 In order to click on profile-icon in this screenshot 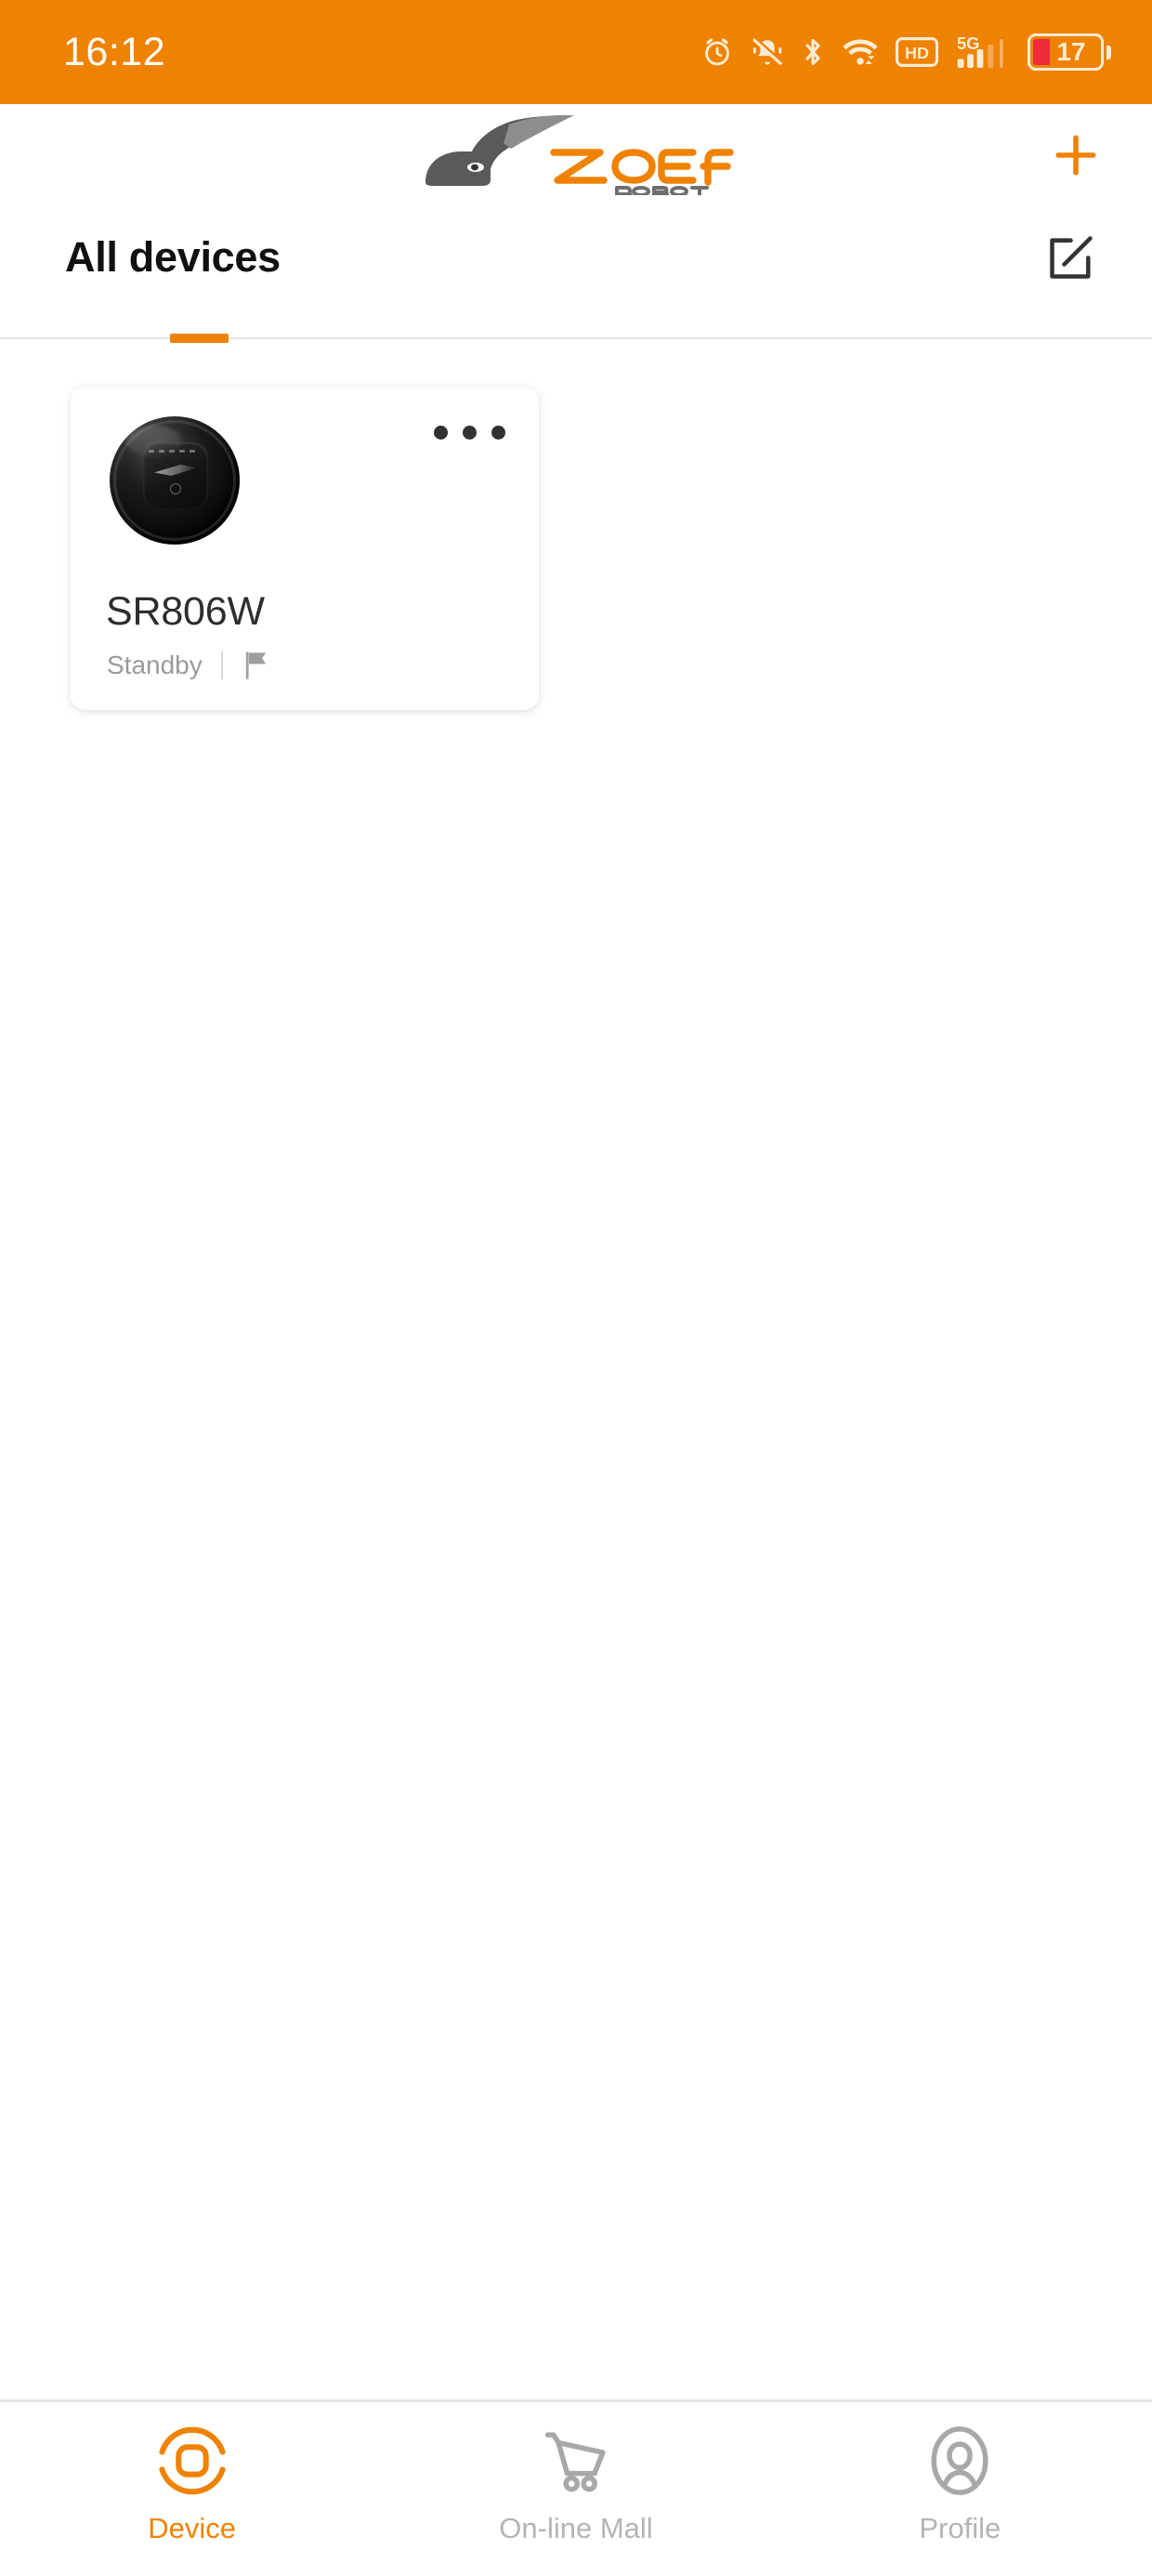, I will do `click(960, 2461)`.